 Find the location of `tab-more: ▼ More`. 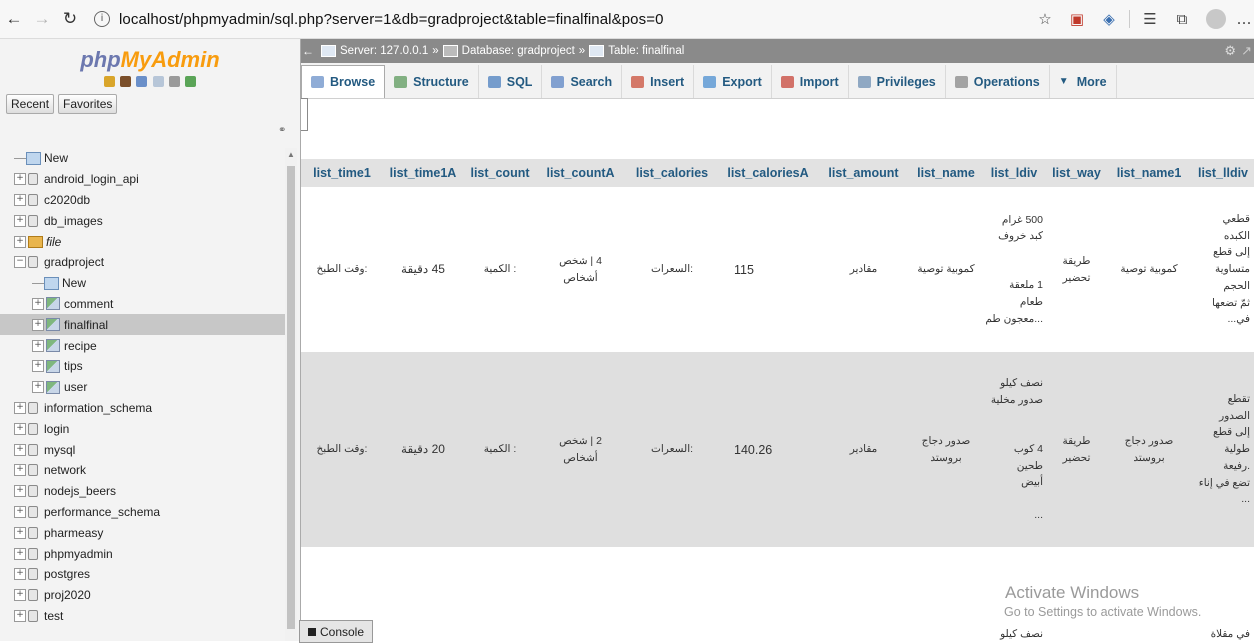

tab-more: ▼ More is located at coordinates (1083, 81).